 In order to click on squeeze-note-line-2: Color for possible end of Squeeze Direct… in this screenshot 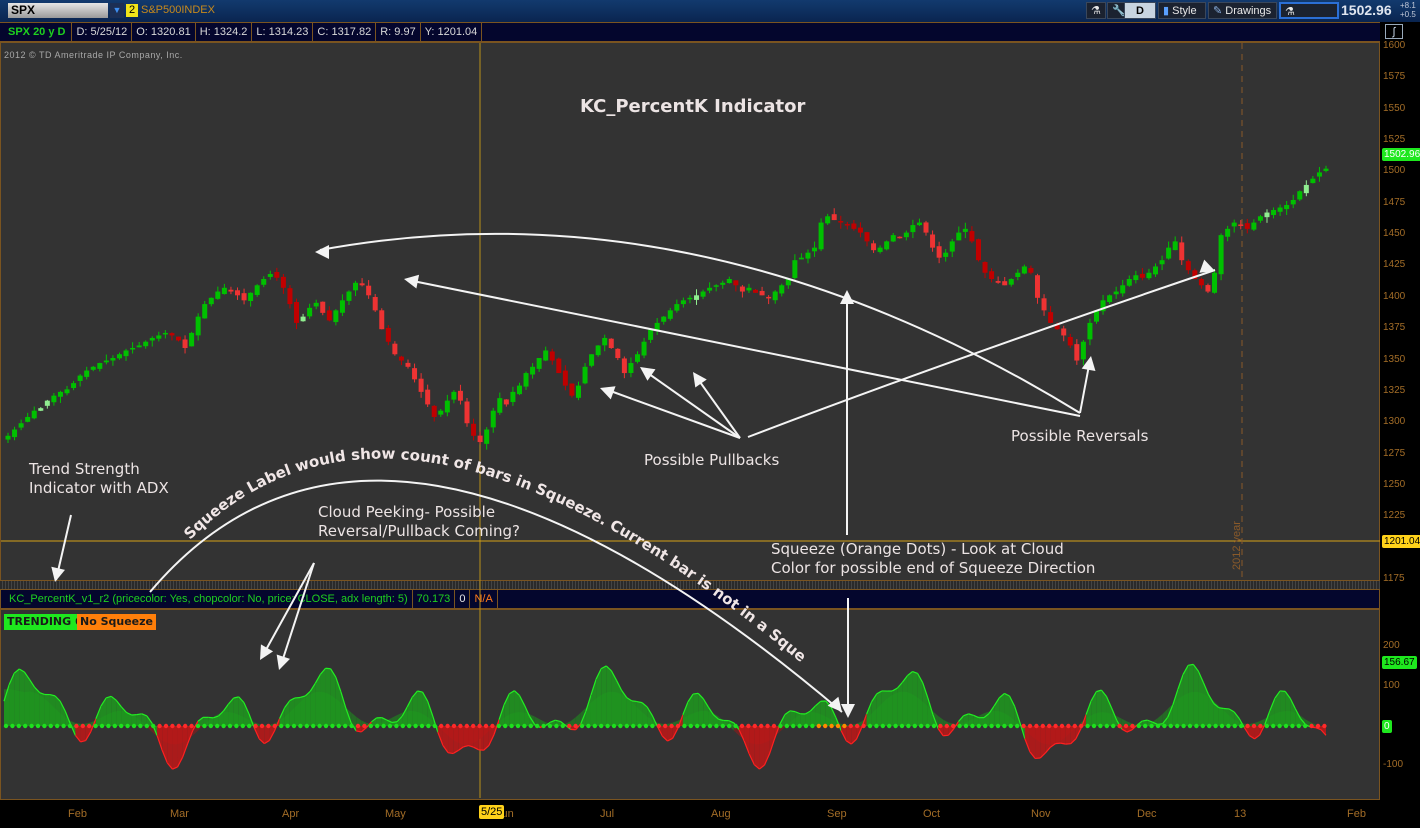, I will do `click(933, 568)`.